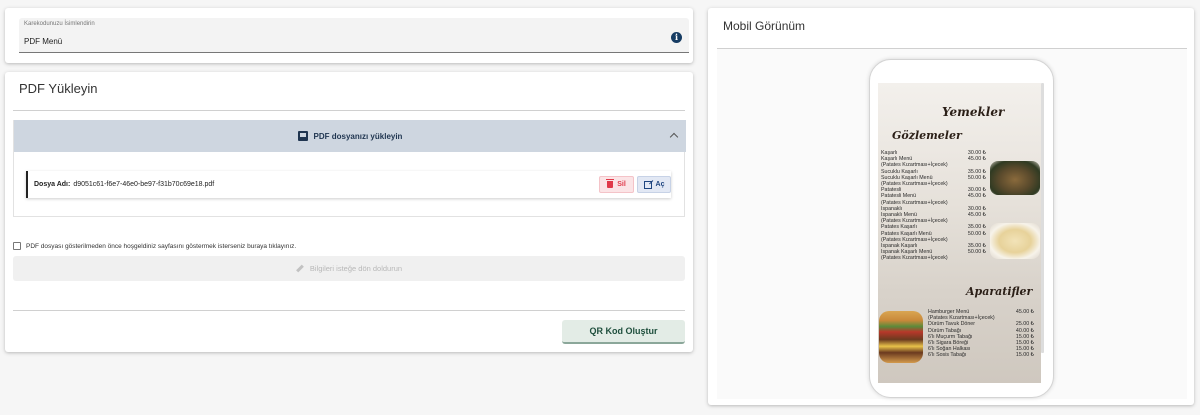 This screenshot has width=1200, height=415. What do you see at coordinates (901, 337) in the screenshot?
I see `hamburger-image` at bounding box center [901, 337].